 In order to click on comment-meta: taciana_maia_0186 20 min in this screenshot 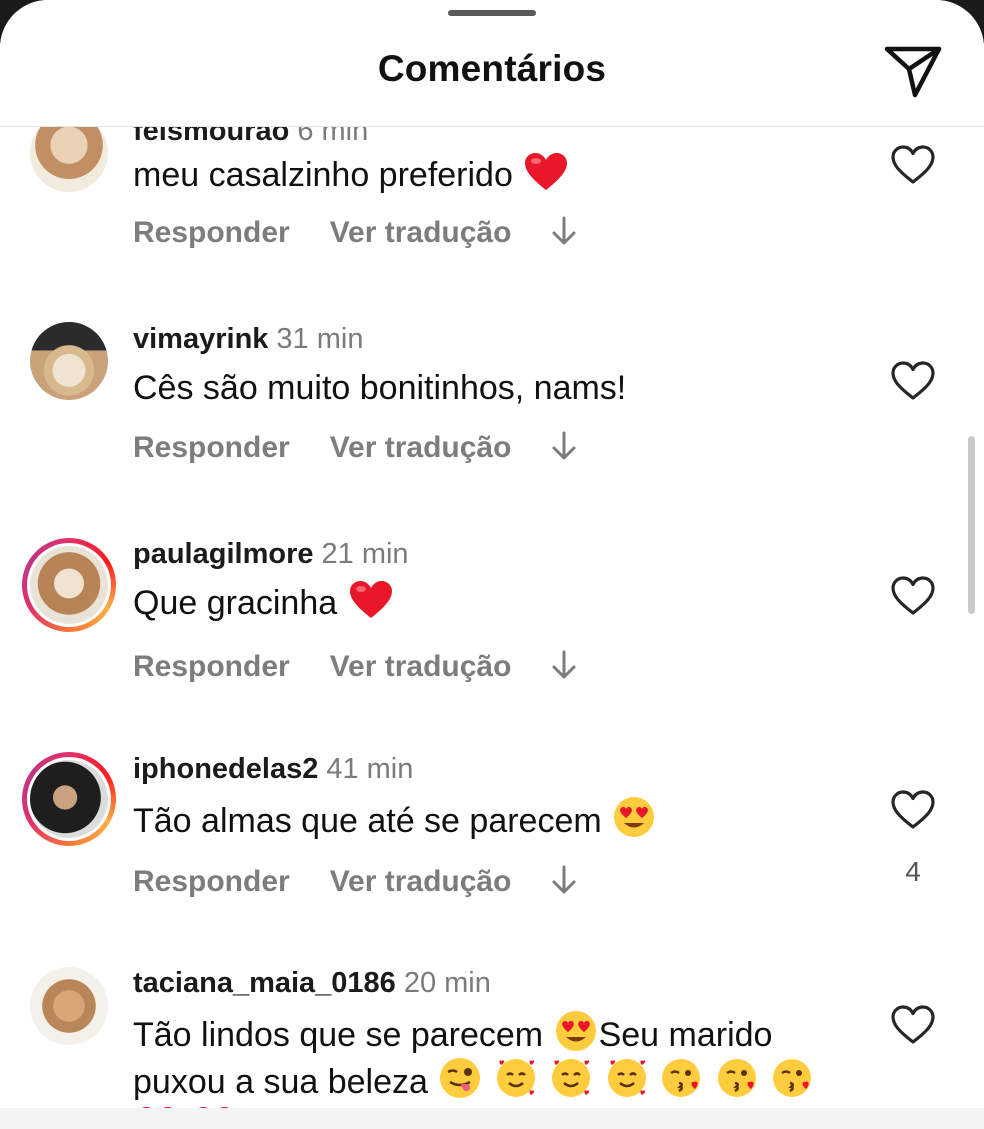, I will do `click(312, 983)`.